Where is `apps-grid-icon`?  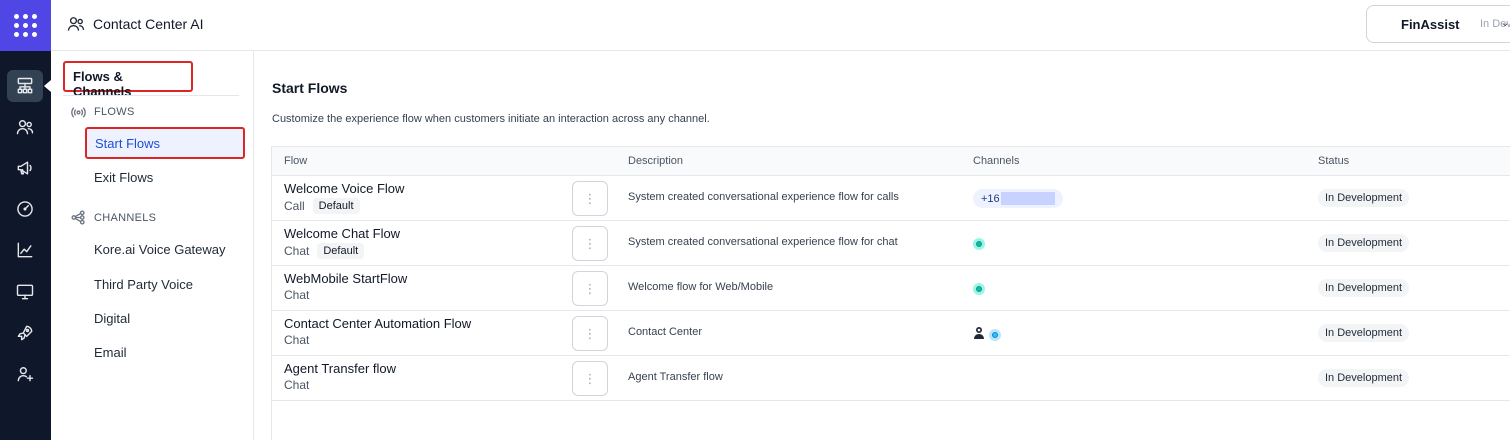 apps-grid-icon is located at coordinates (25, 25).